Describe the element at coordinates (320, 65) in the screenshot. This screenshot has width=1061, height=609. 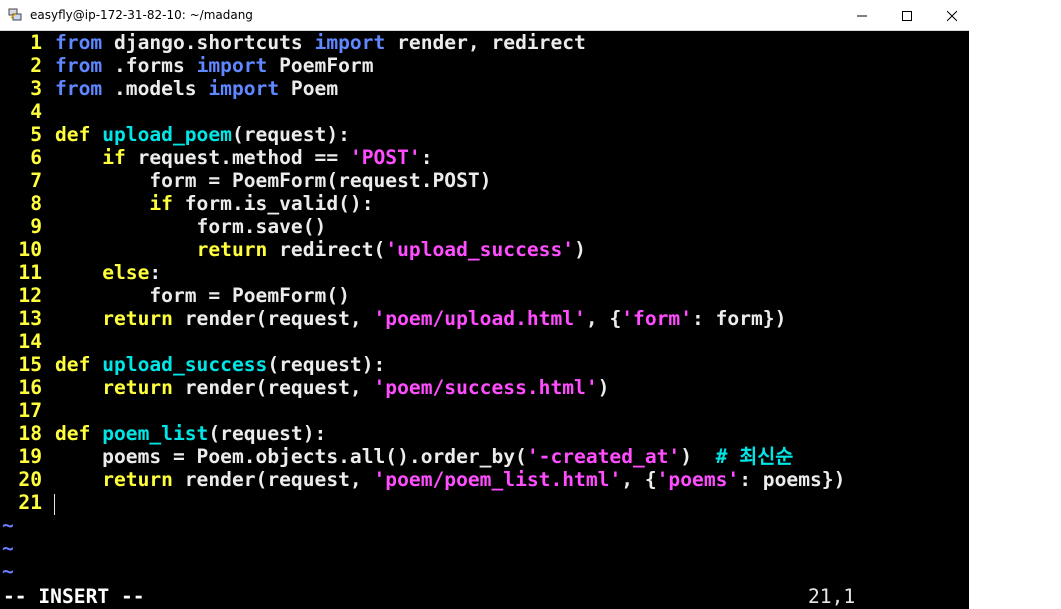
I see `token: PoemForm` at that location.